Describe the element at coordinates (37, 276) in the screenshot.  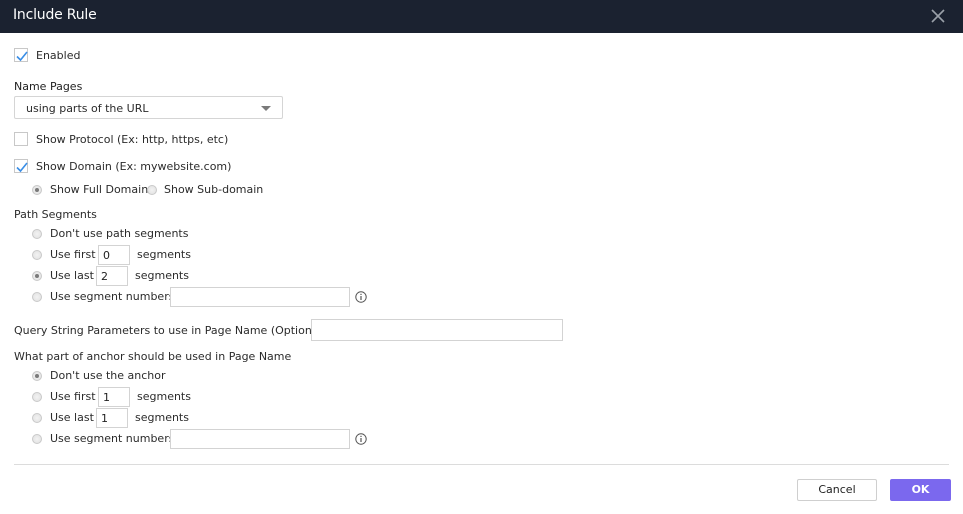
I see `path-use-last-radio` at that location.